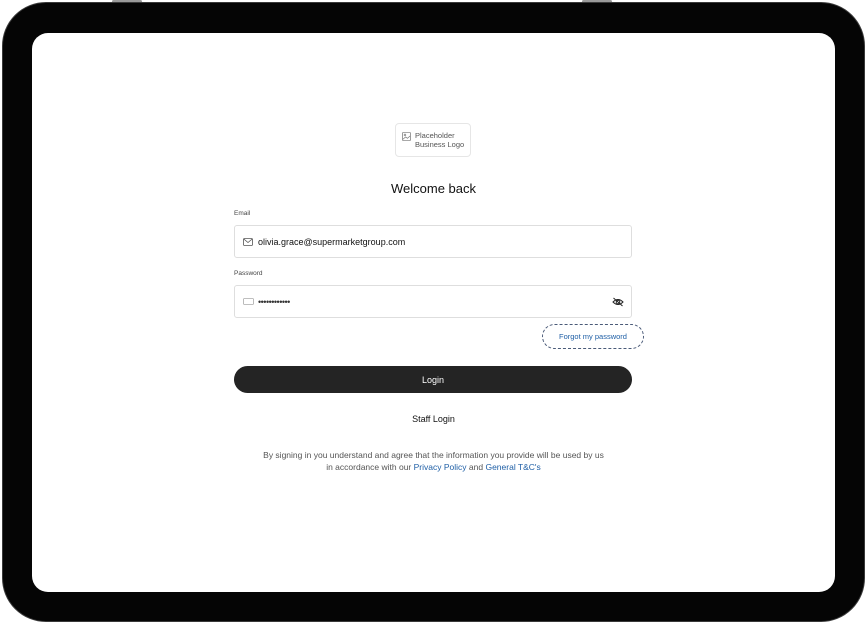 This screenshot has height=623, width=867. I want to click on eye-off-icon, so click(618, 302).